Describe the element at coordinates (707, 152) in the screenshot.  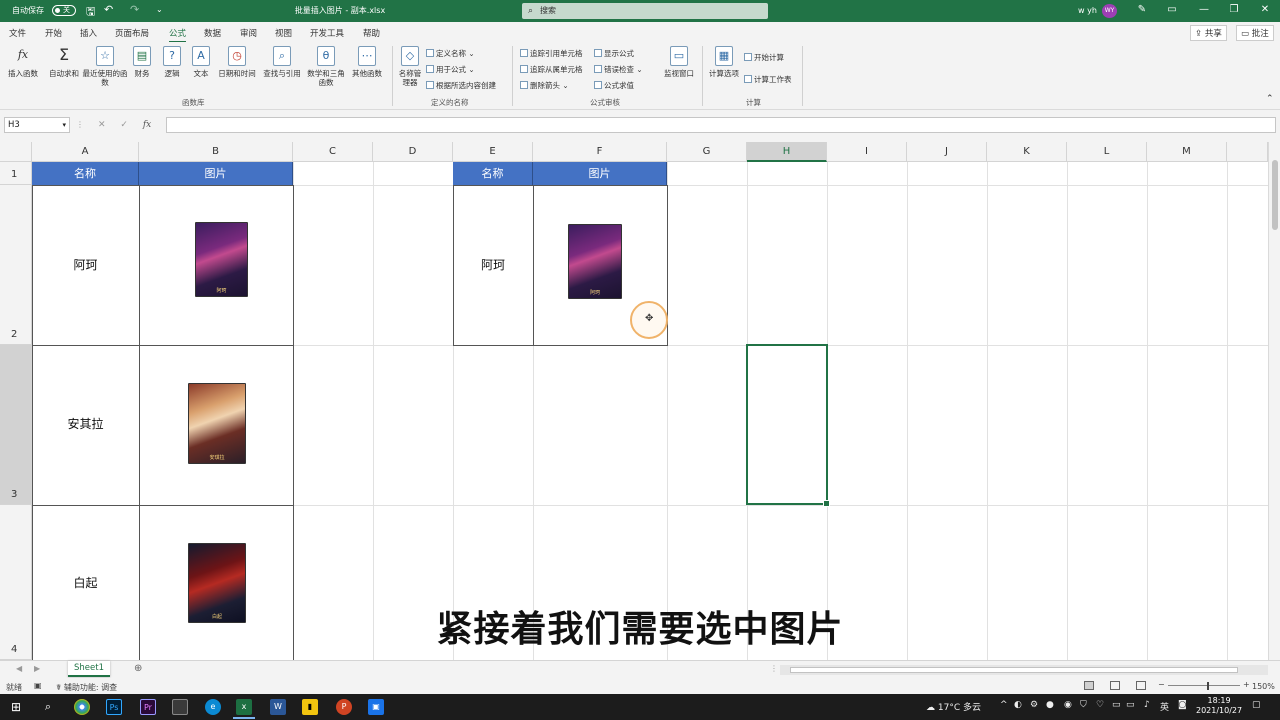
I see `column-header-g: G` at that location.